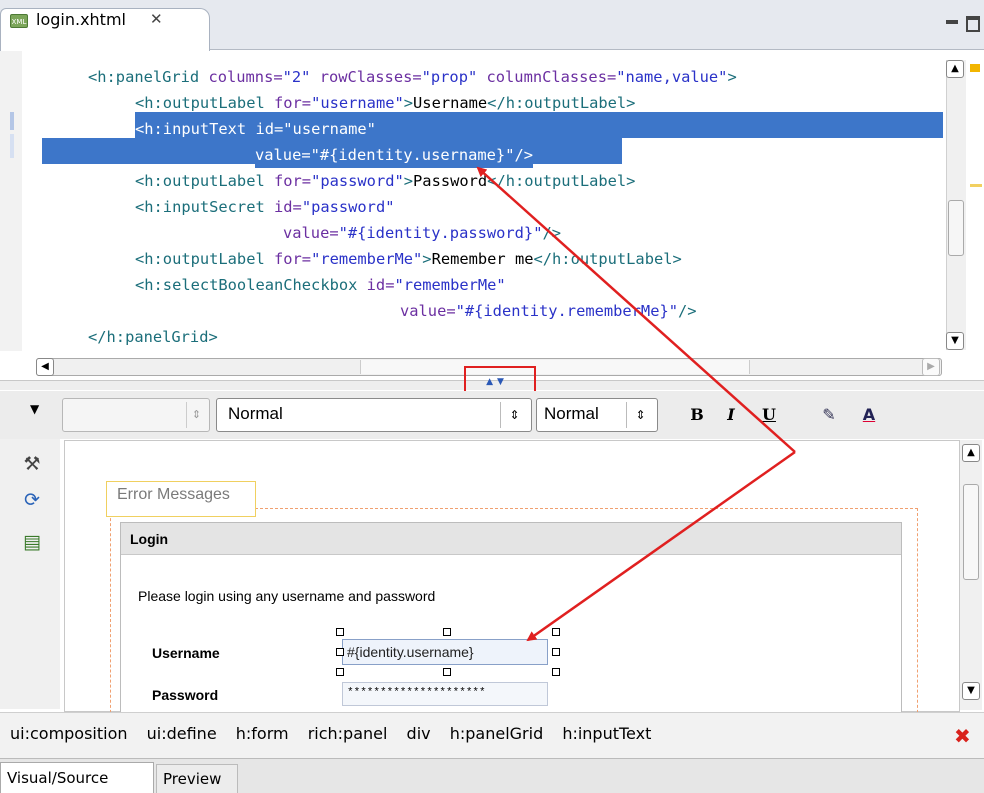 The width and height of the screenshot is (984, 793). What do you see at coordinates (30, 574) in the screenshot?
I see `visual-tool-strip` at bounding box center [30, 574].